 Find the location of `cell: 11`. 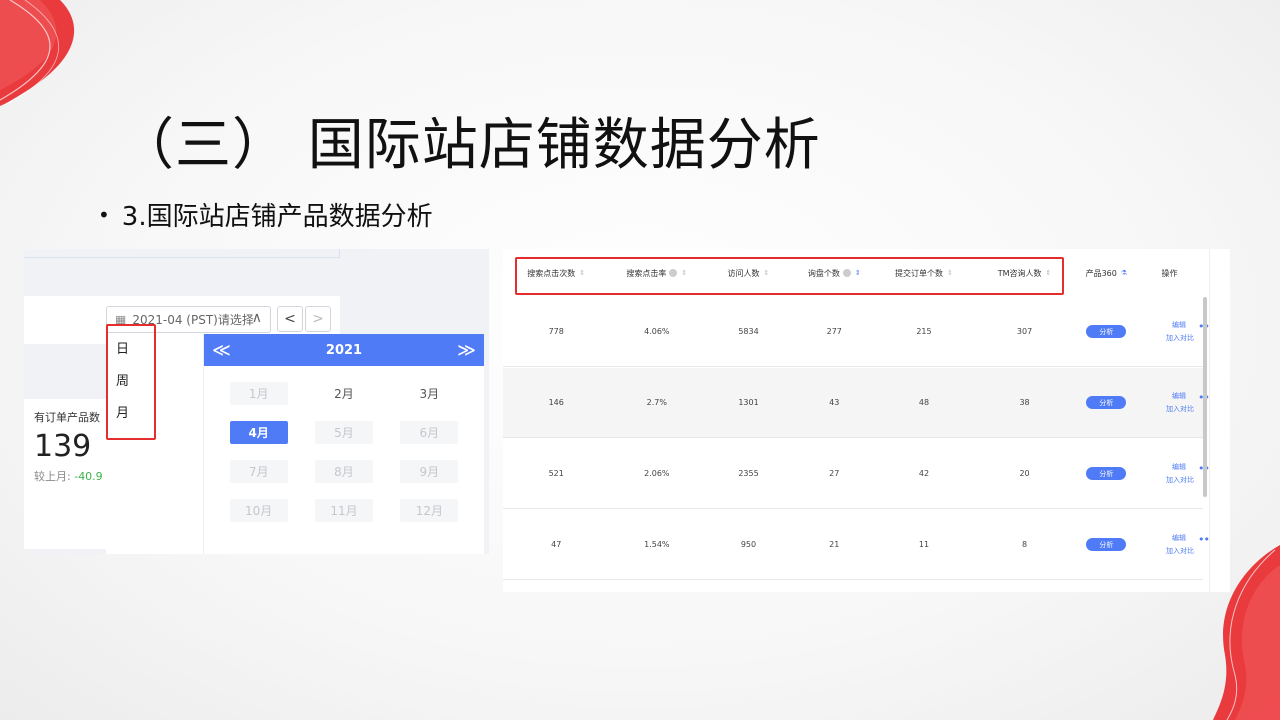

cell: 11 is located at coordinates (924, 544).